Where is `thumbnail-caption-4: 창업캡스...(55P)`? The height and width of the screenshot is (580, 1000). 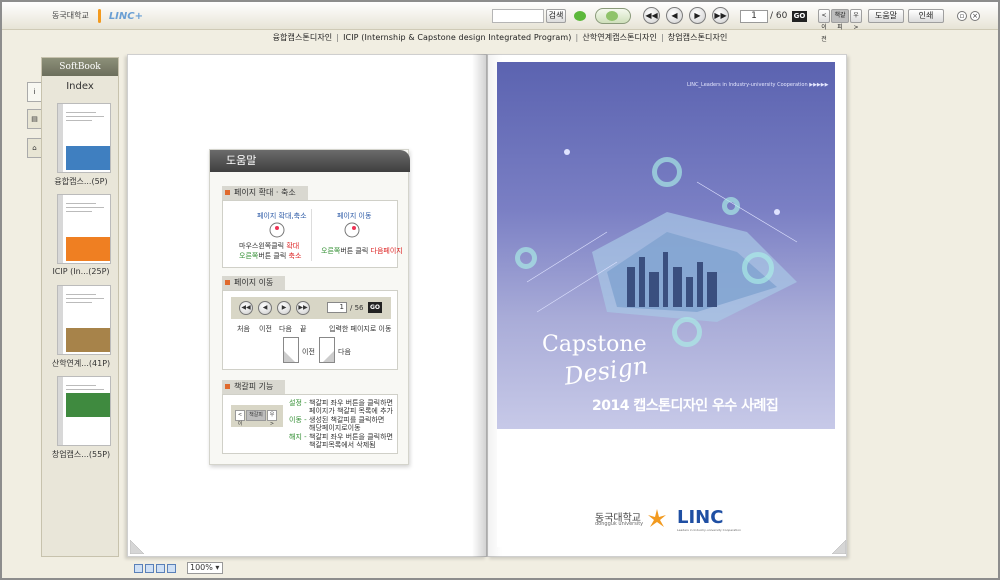 thumbnail-caption-4: 창업캡스...(55P) is located at coordinates (81, 454).